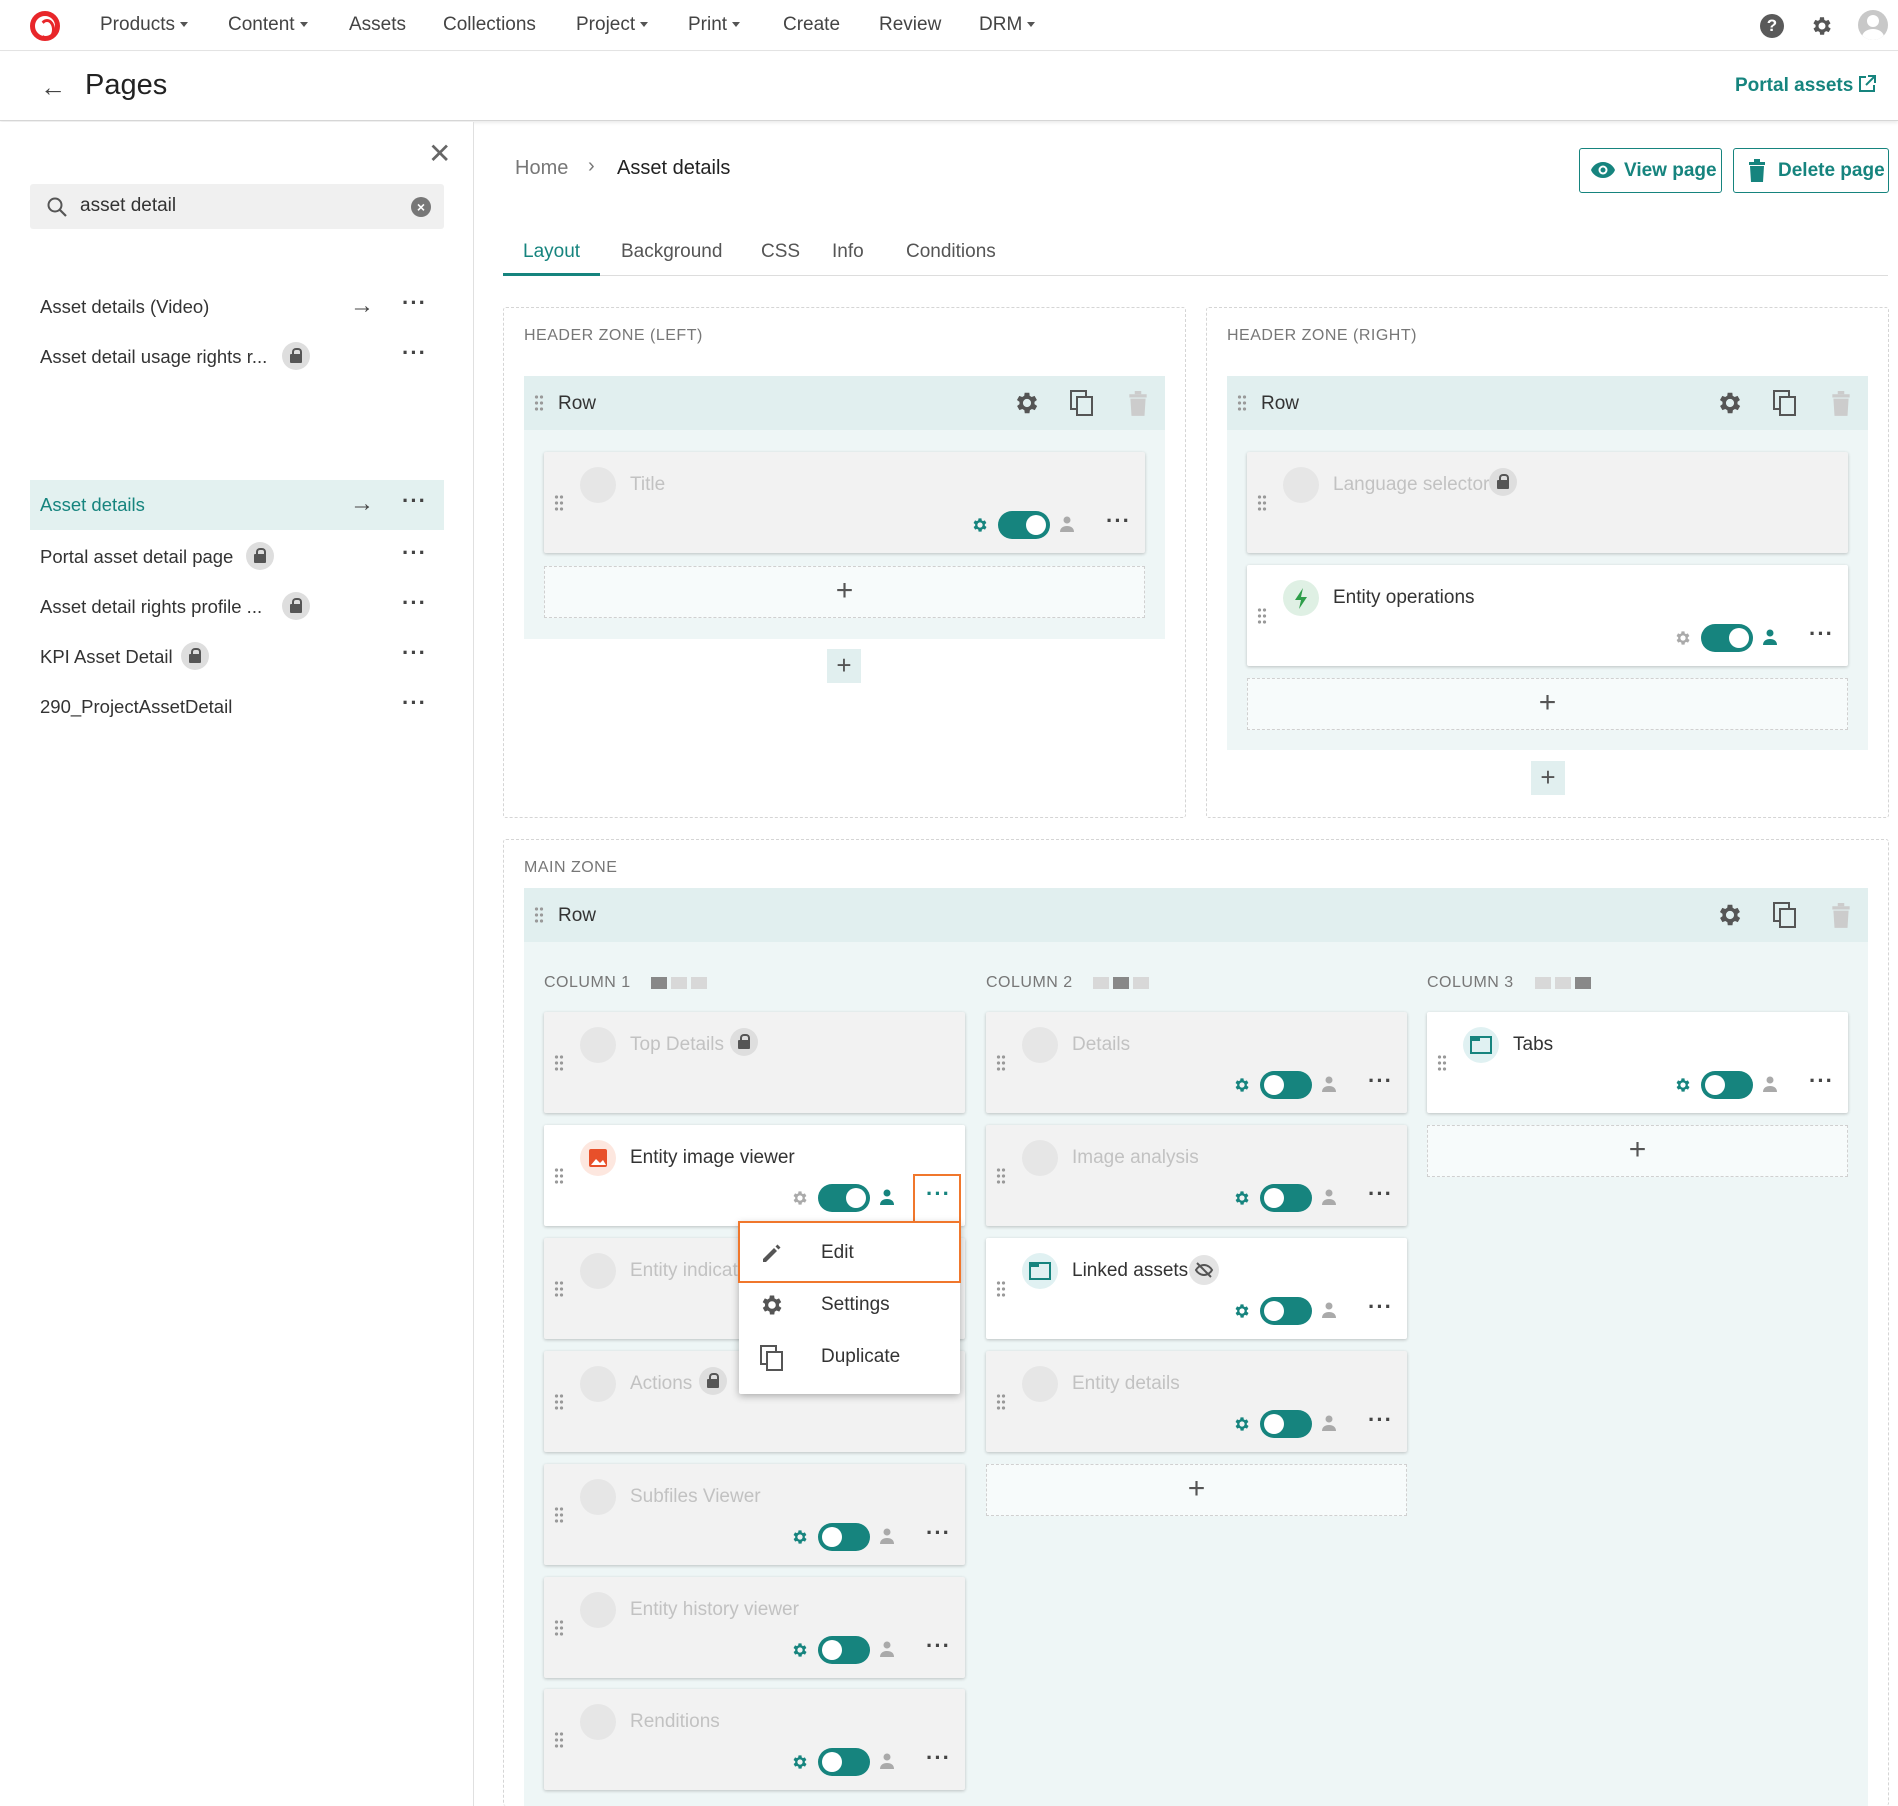 This screenshot has width=1898, height=1806. What do you see at coordinates (1196, 1401) in the screenshot?
I see `widget-card: Entity details ···` at bounding box center [1196, 1401].